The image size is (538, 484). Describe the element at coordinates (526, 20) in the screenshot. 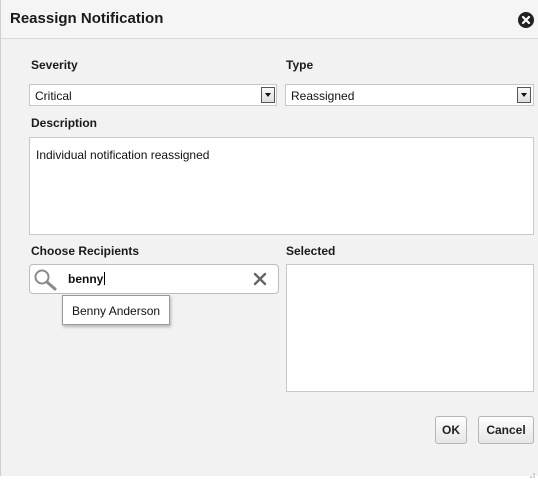

I see `close-icon` at that location.